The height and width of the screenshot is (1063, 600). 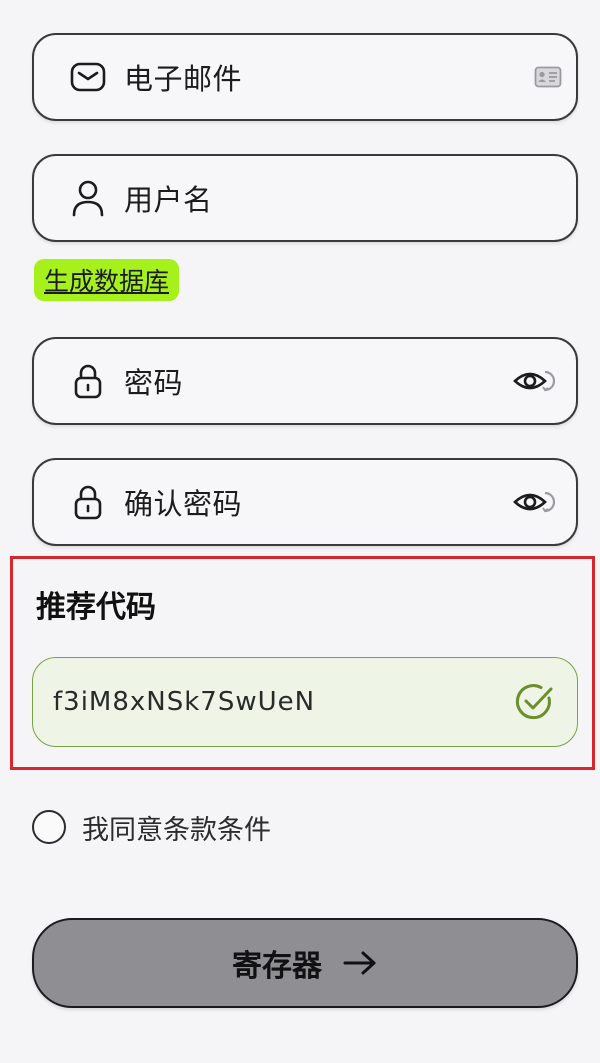 What do you see at coordinates (277, 966) in the screenshot?
I see `register-button-label: 寄存器` at bounding box center [277, 966].